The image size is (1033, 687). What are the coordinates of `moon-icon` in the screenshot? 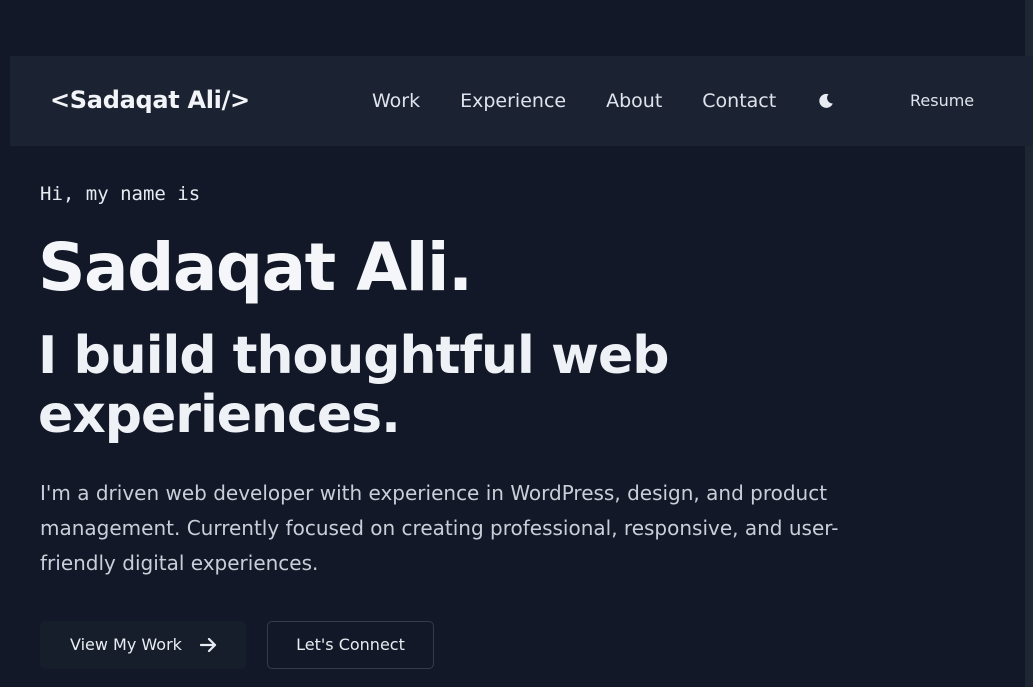 It's located at (826, 100).